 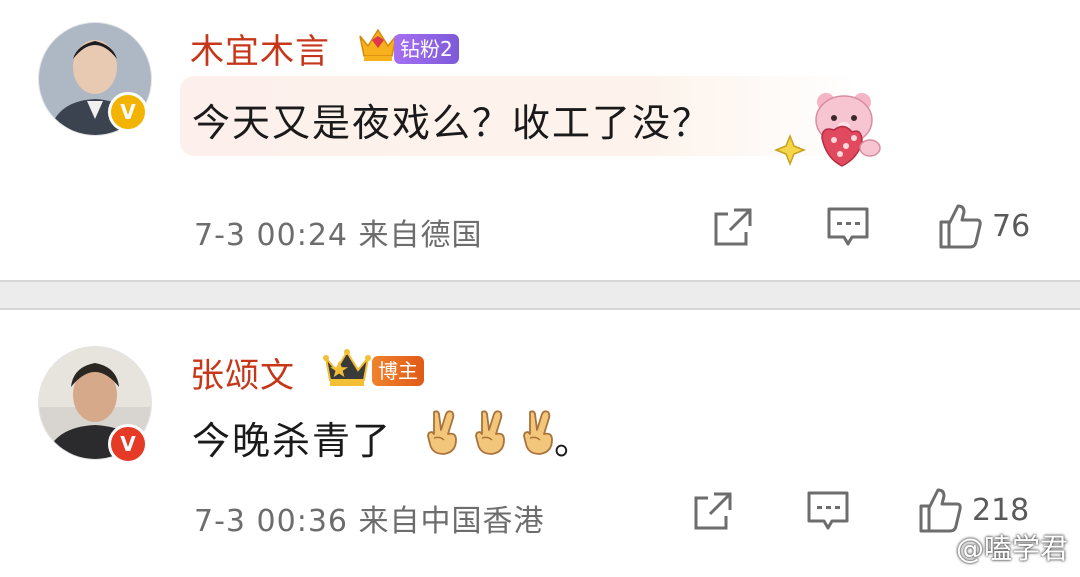 I want to click on location: 来自德国, so click(x=420, y=235).